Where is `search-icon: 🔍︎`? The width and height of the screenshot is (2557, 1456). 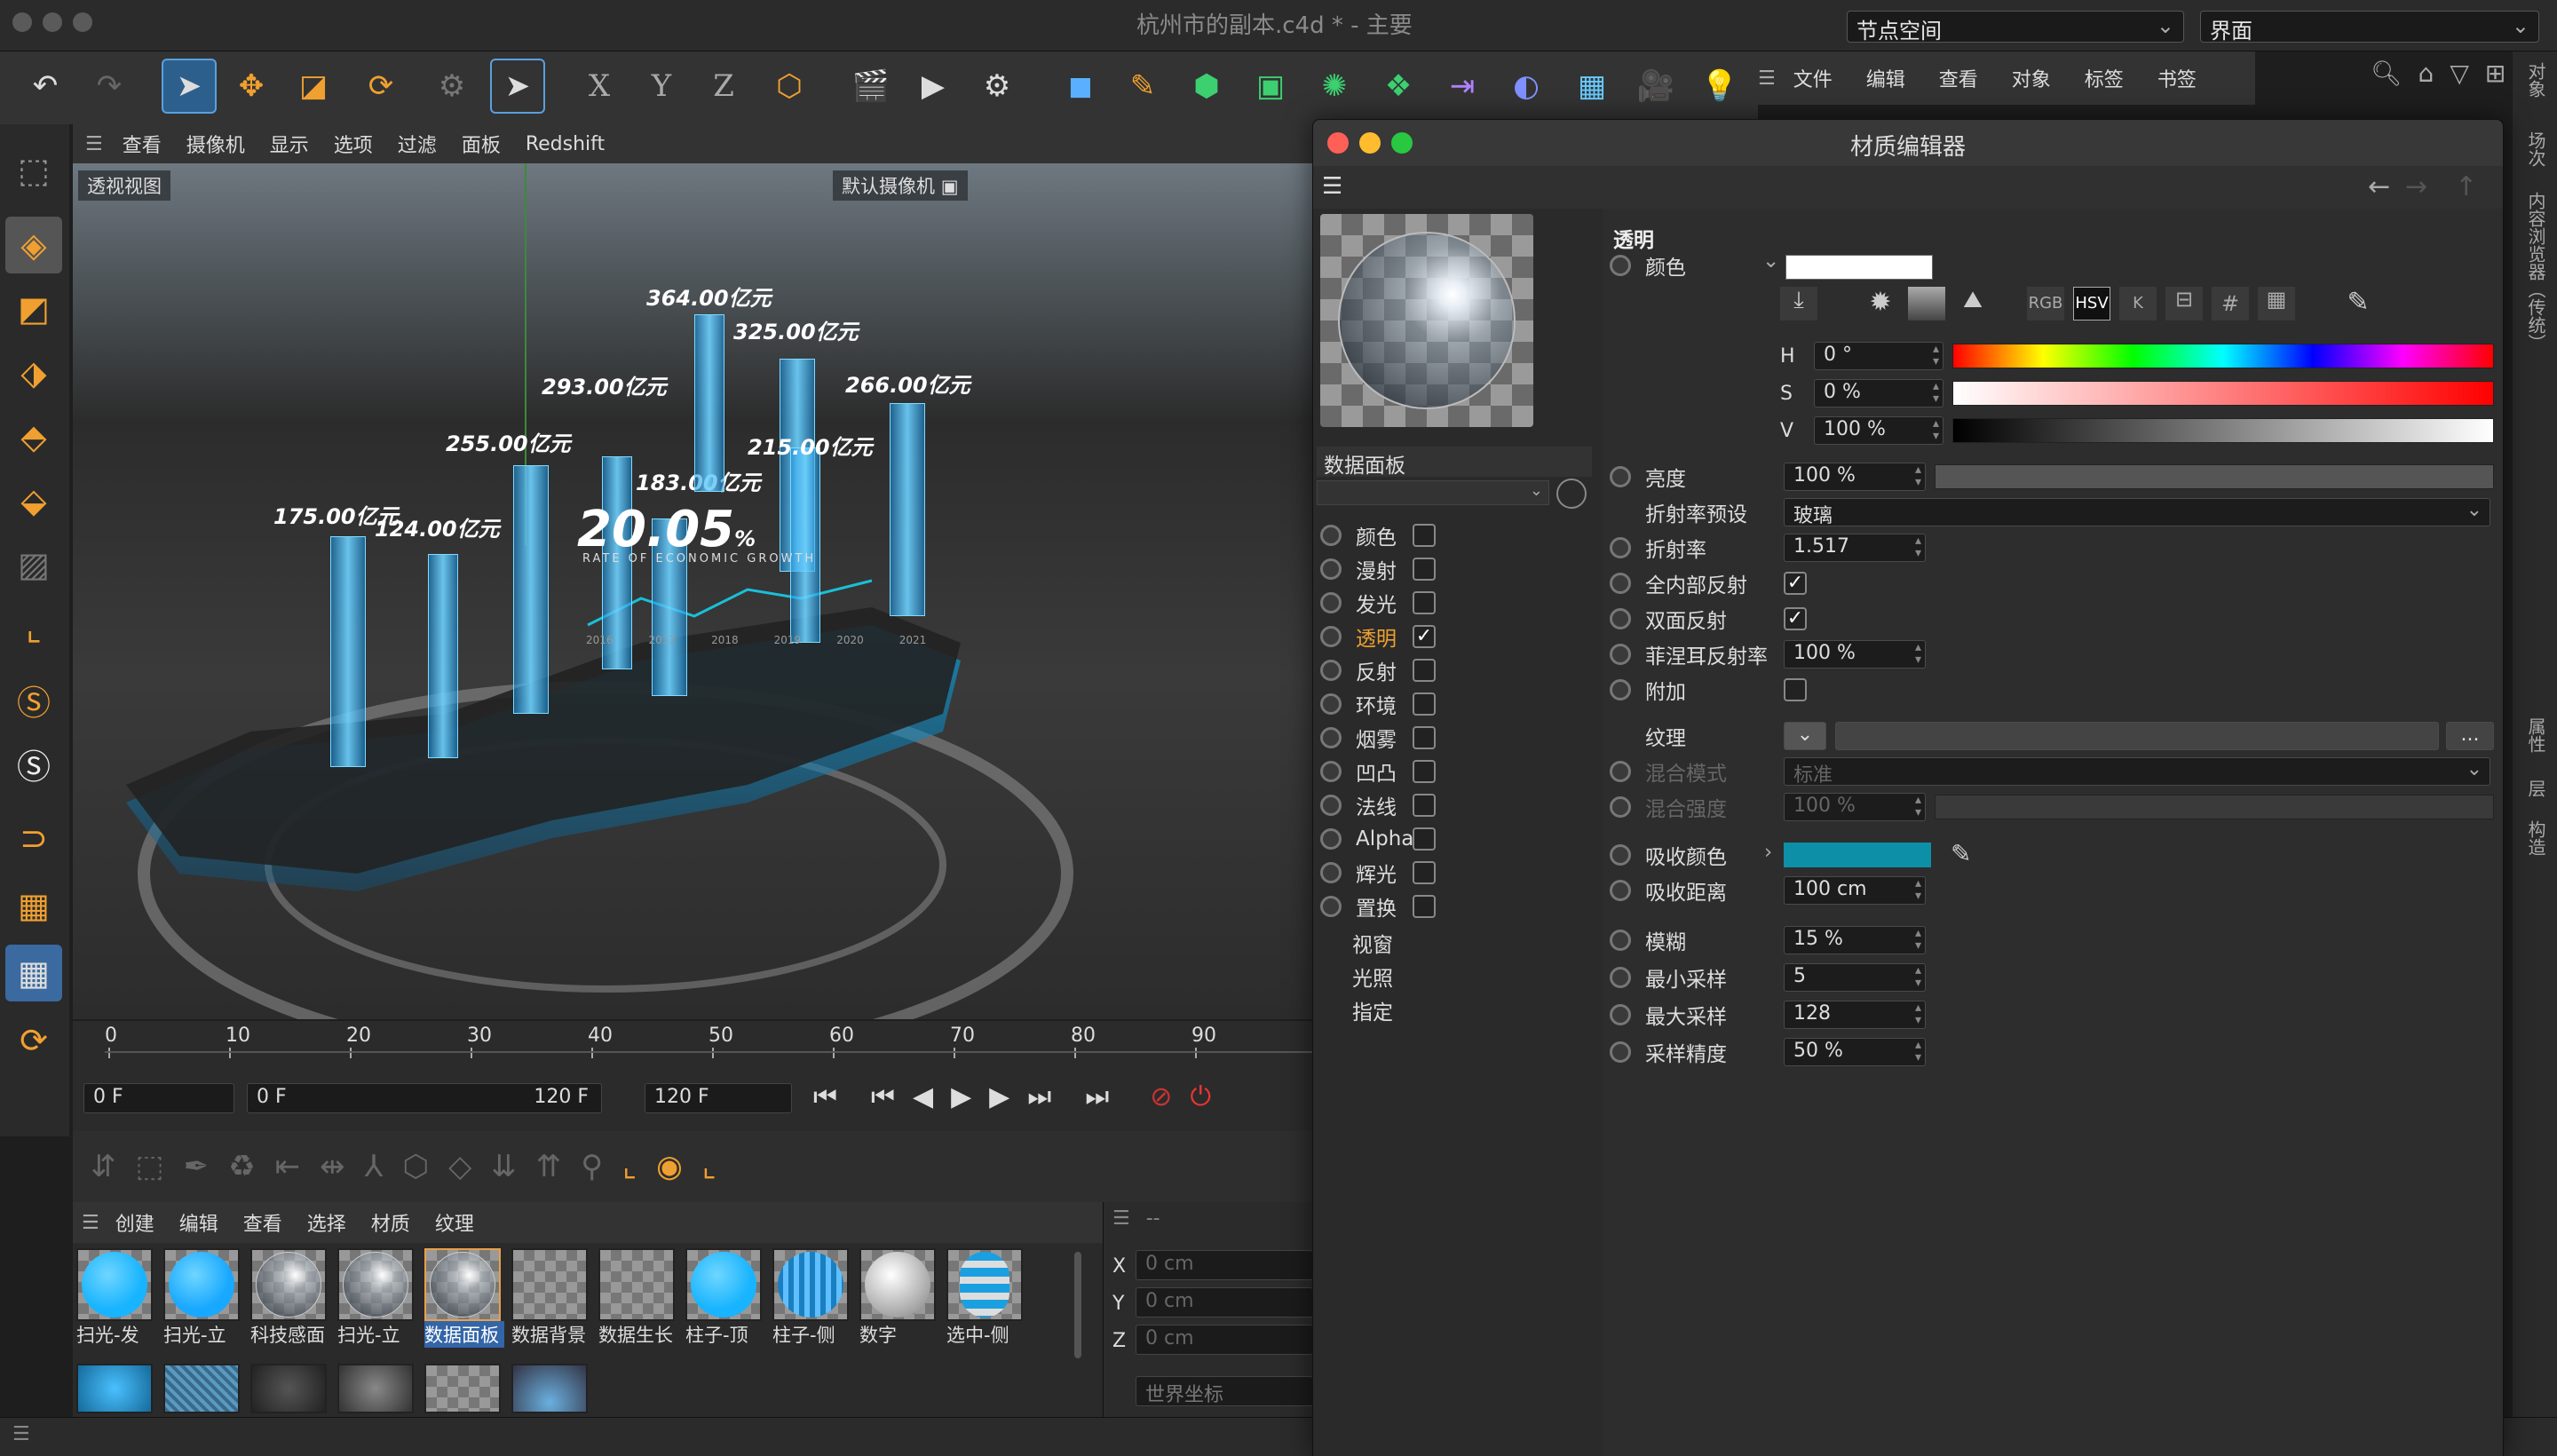 search-icon: 🔍︎ is located at coordinates (2387, 73).